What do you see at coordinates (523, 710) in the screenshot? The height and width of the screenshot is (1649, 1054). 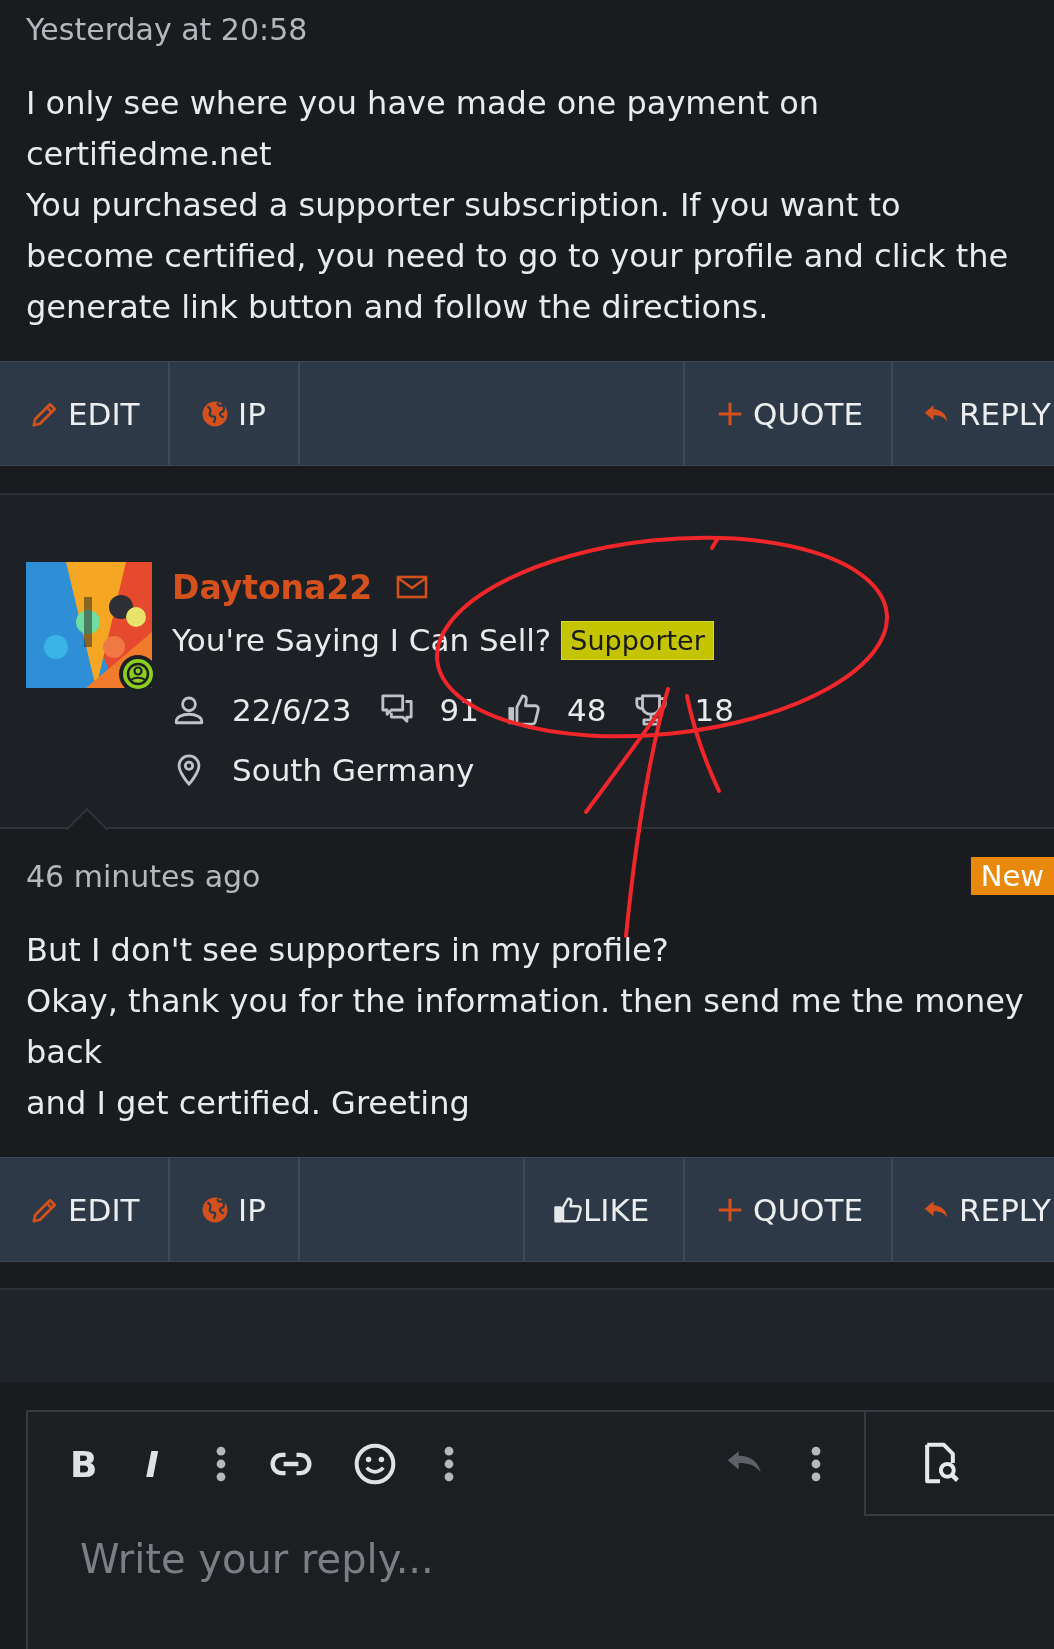 I see `thumbs-up-icon` at bounding box center [523, 710].